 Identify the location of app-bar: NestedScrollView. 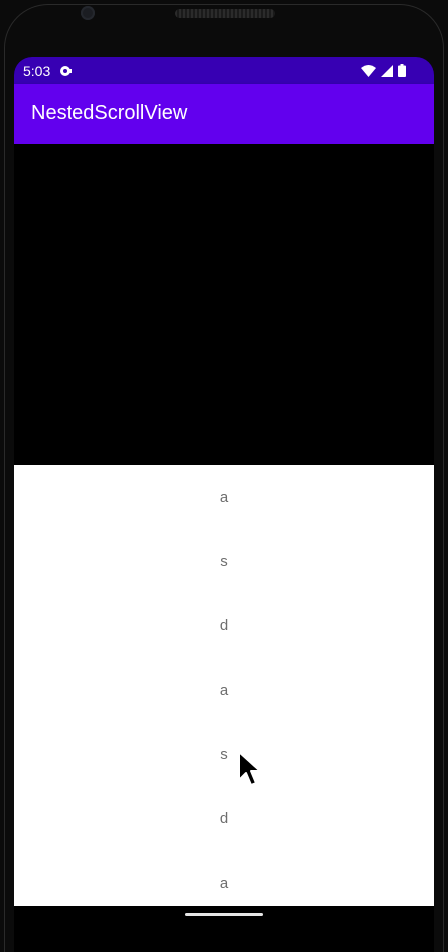
(224, 114).